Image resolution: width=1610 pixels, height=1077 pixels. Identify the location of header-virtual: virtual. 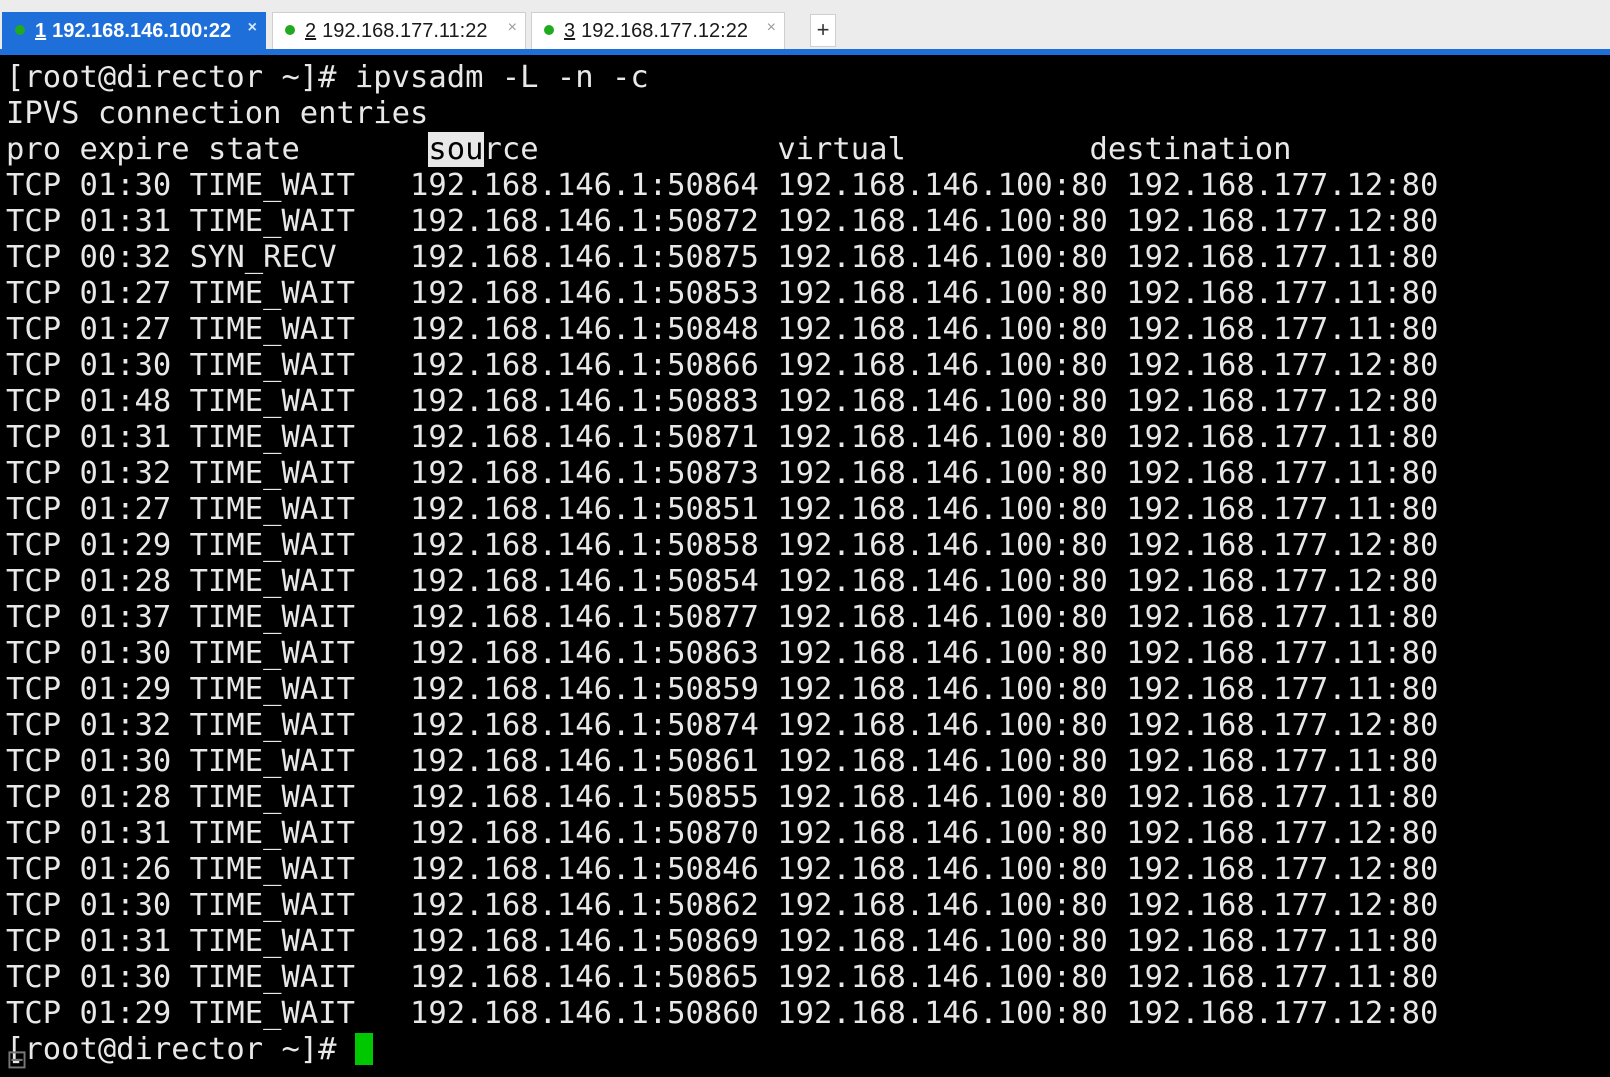
(841, 149).